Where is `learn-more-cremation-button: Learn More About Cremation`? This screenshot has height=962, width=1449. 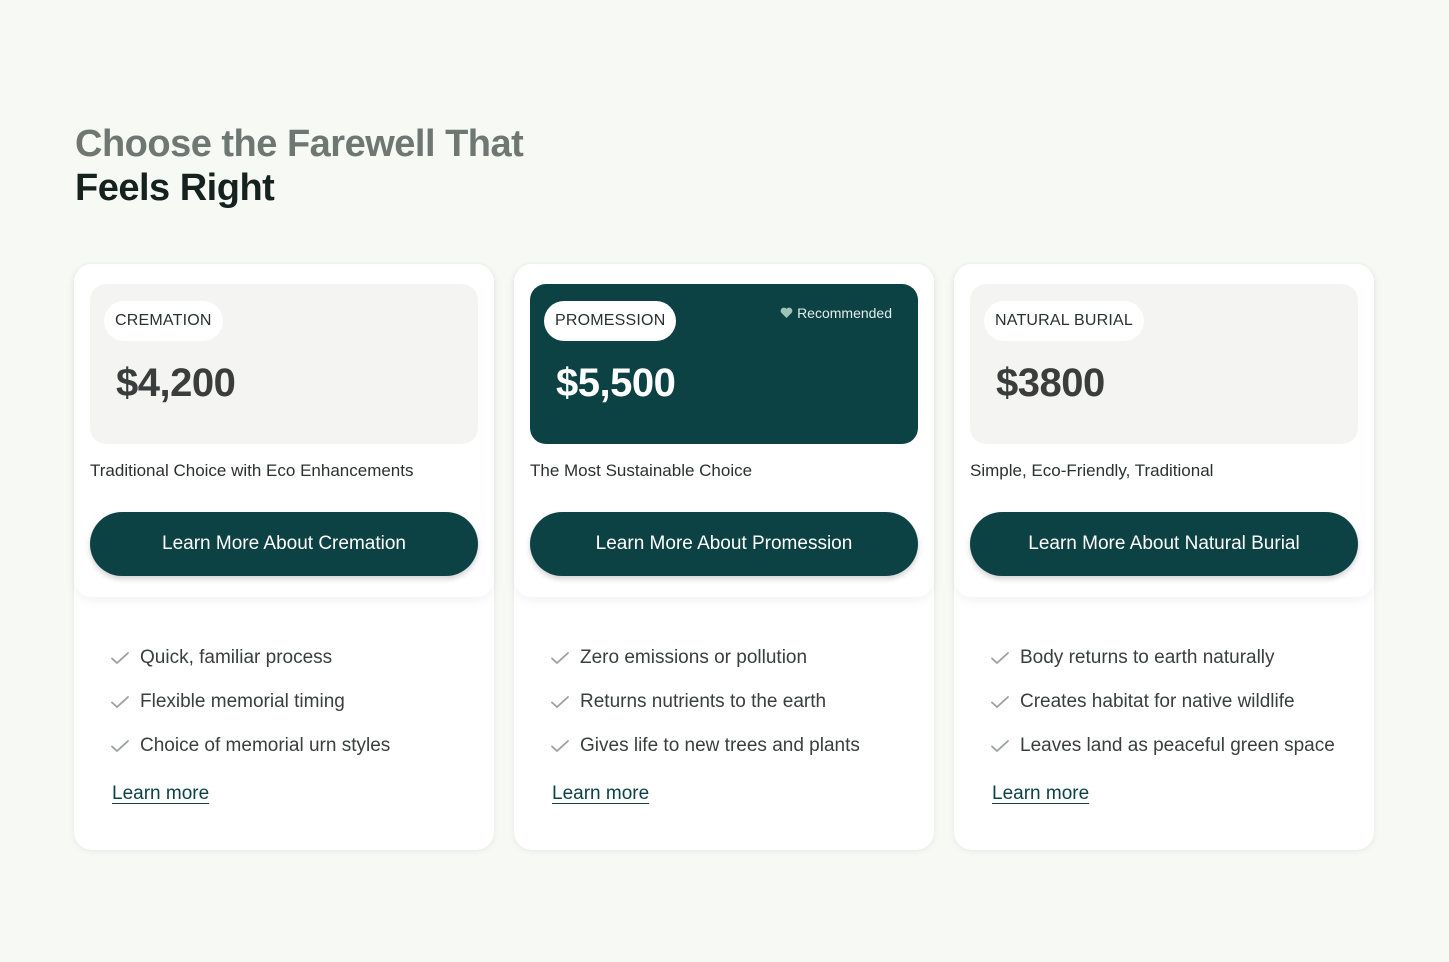
learn-more-cremation-button: Learn More About Cremation is located at coordinates (284, 544).